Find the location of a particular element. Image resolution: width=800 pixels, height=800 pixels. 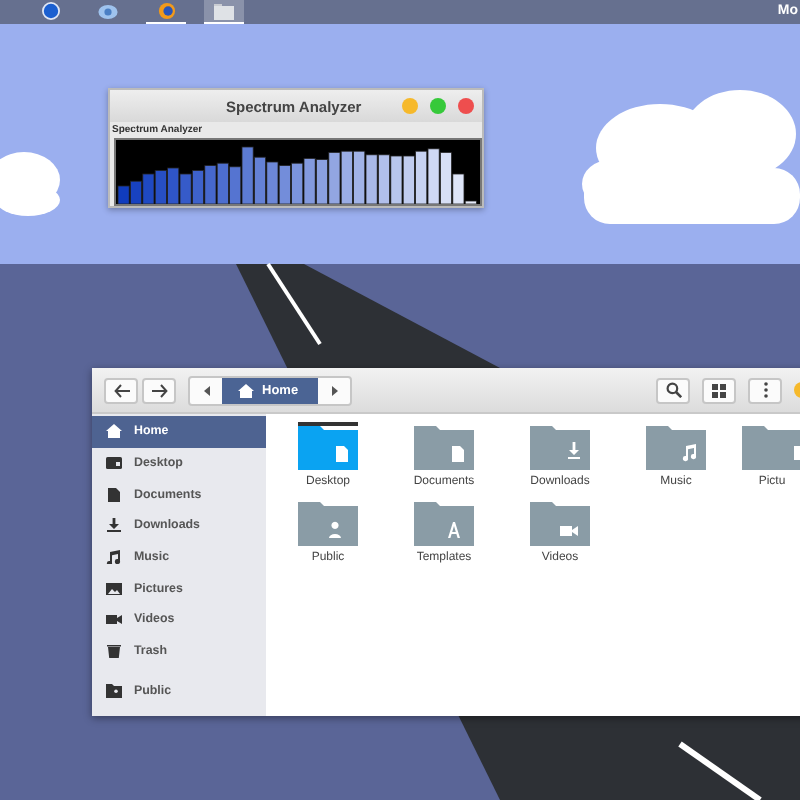

music-note-icon is located at coordinates (114, 557).